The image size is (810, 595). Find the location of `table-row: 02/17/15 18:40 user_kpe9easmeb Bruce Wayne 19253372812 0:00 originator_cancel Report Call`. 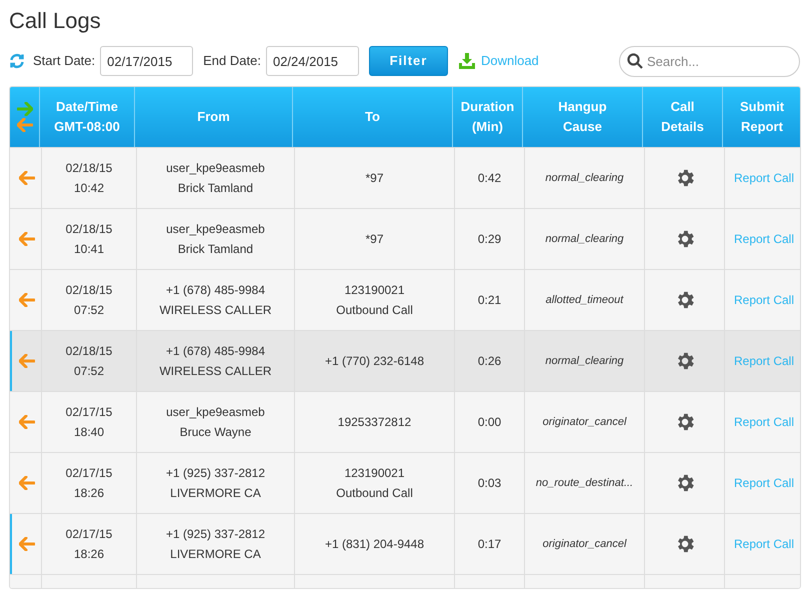

table-row: 02/17/15 18:40 user_kpe9easmeb Bruce Wayne 19253372812 0:00 originator_cancel Report Call is located at coordinates (405, 421).